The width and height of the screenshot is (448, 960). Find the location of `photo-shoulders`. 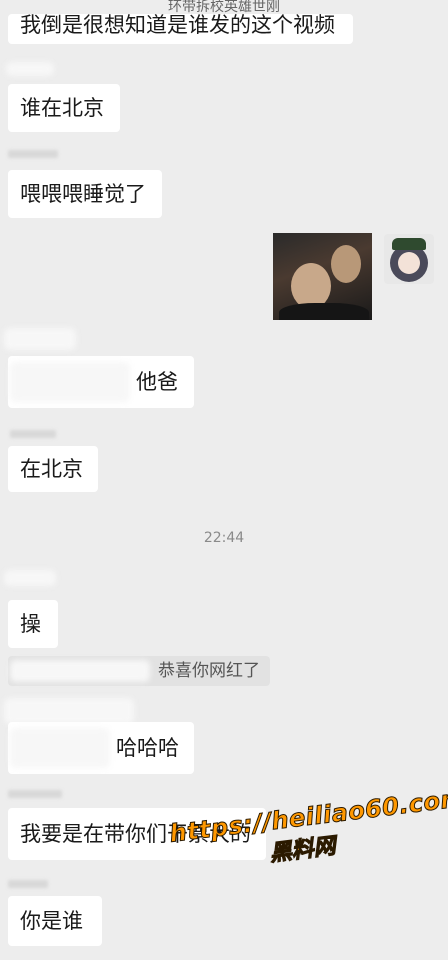

photo-shoulders is located at coordinates (324, 311).